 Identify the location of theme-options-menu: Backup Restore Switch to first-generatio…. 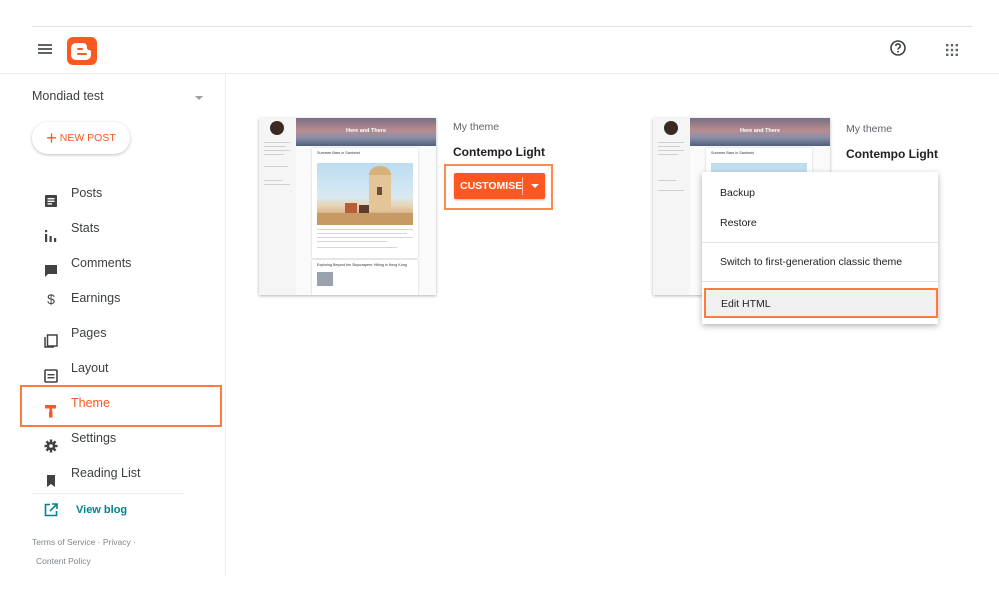
(820, 248).